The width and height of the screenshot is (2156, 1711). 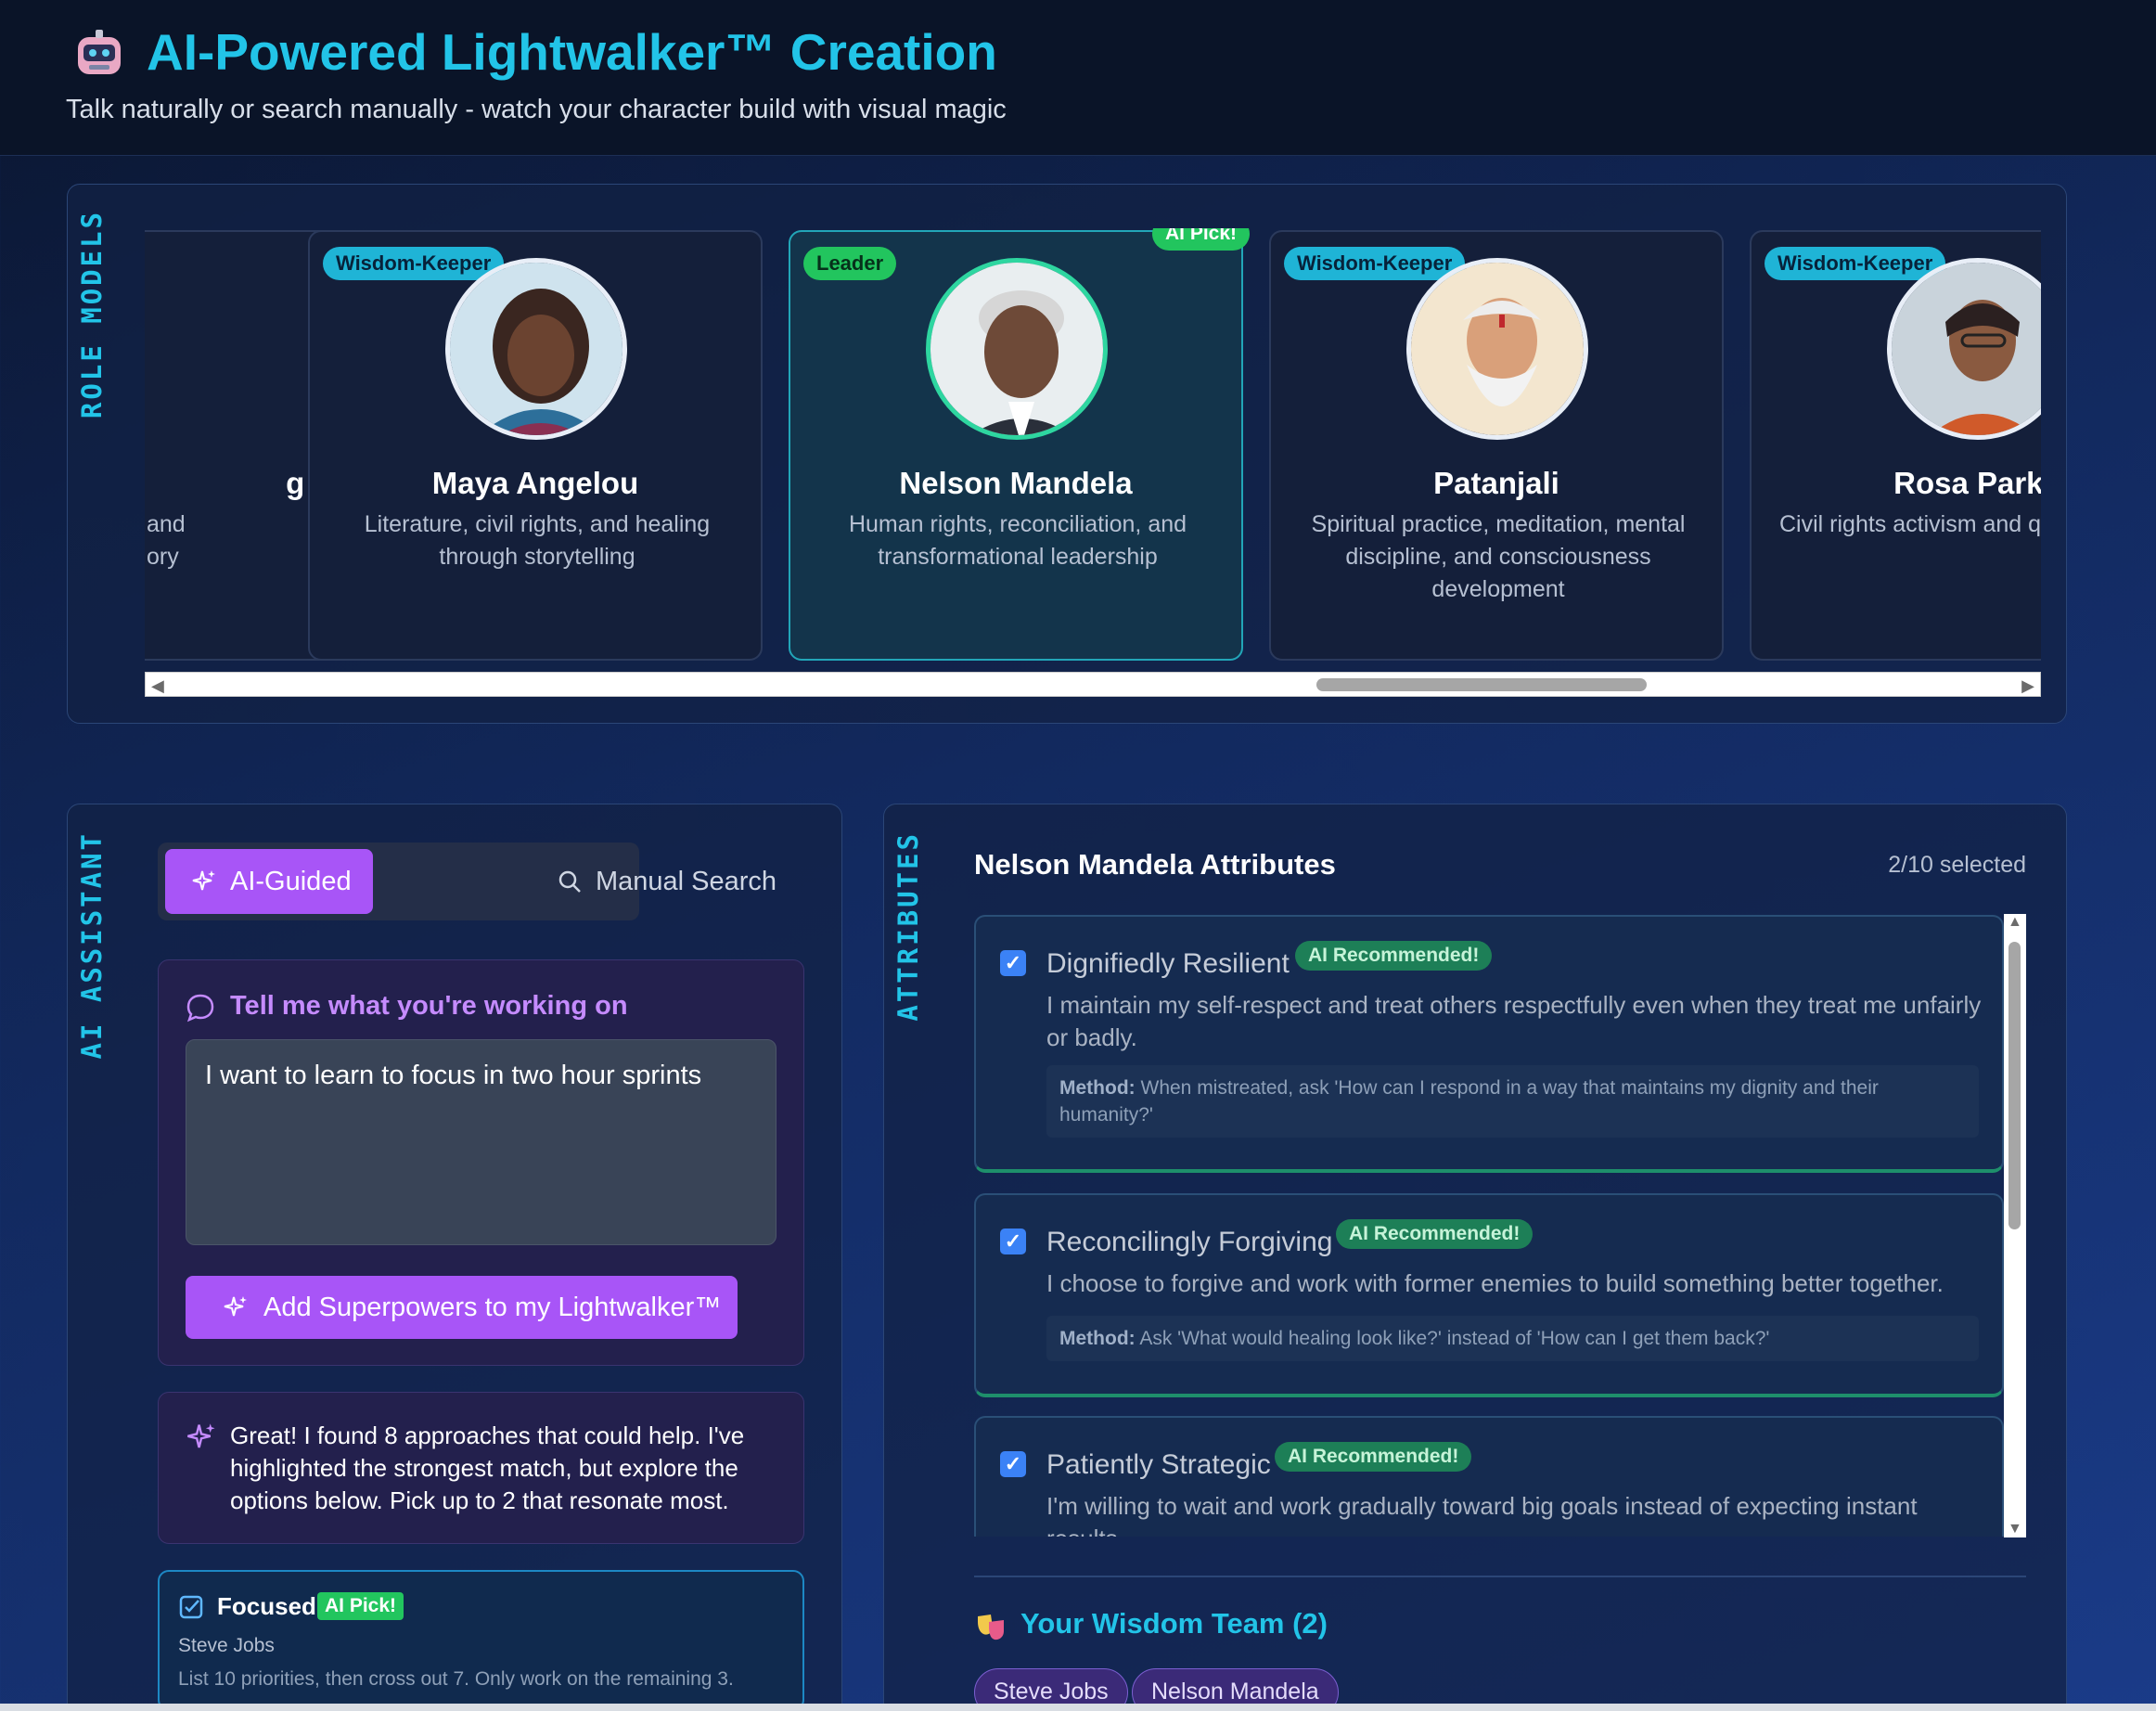 What do you see at coordinates (266, 1606) in the screenshot?
I see `result-title: Focused` at bounding box center [266, 1606].